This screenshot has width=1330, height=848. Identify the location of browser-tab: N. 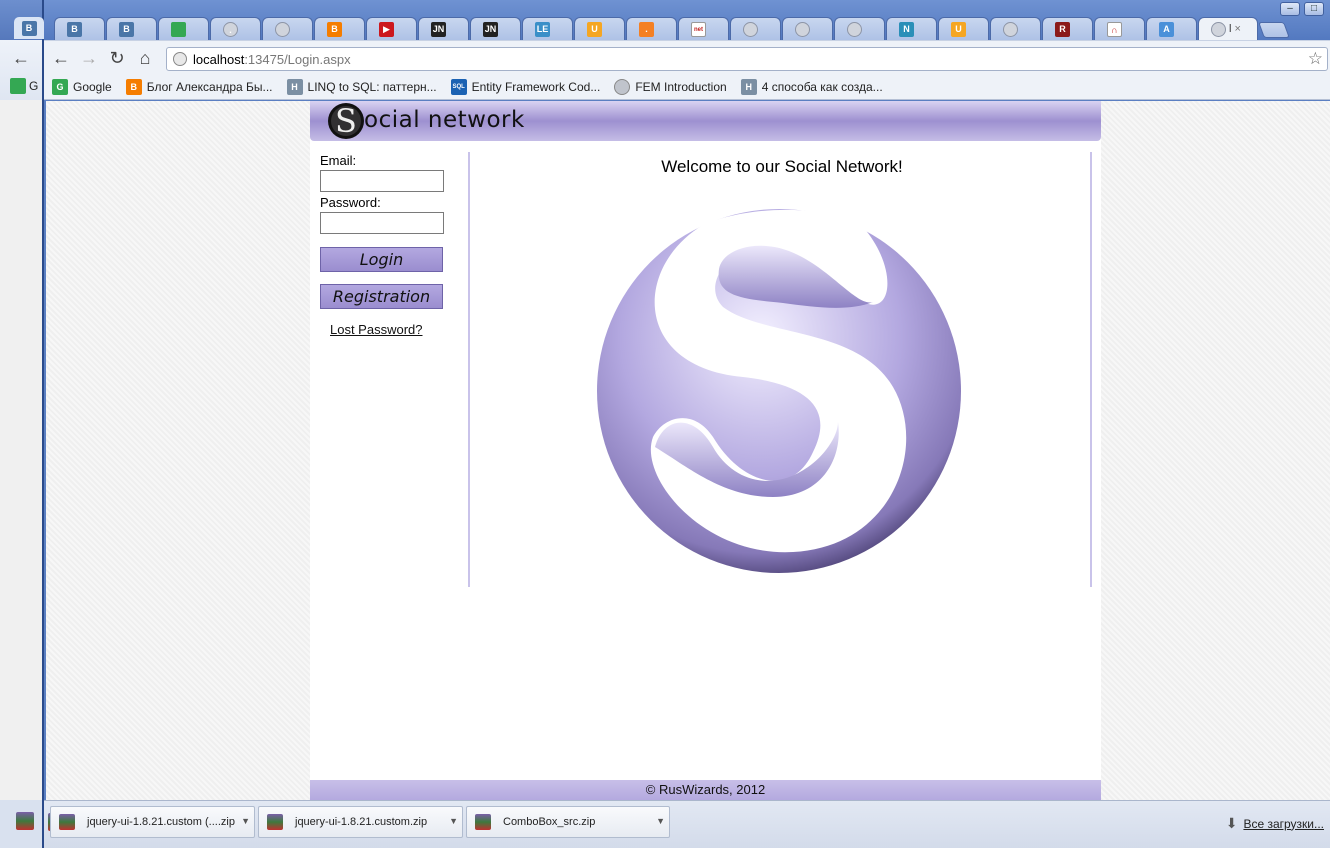
(911, 28).